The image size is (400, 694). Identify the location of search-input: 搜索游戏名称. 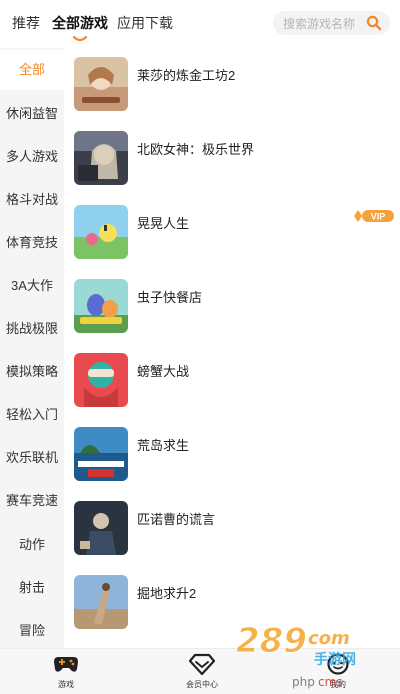
(331, 23).